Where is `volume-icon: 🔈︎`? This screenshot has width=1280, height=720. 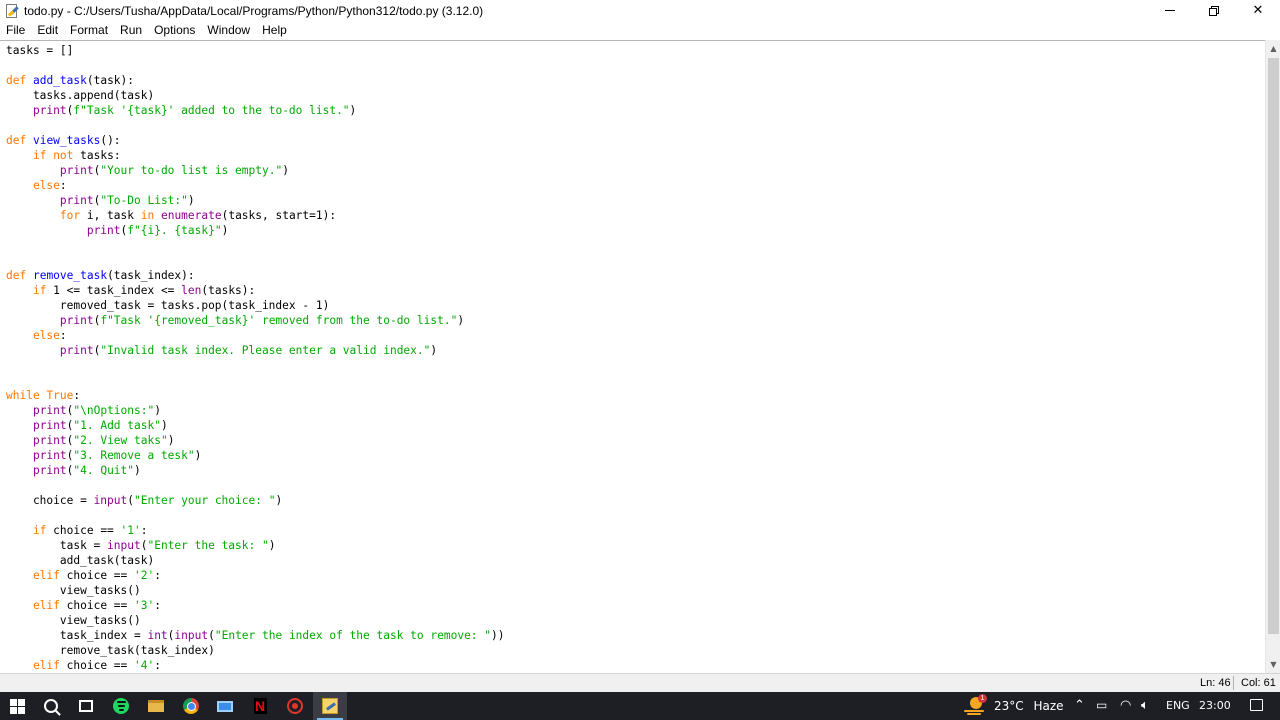 volume-icon: 🔈︎ is located at coordinates (1145, 705).